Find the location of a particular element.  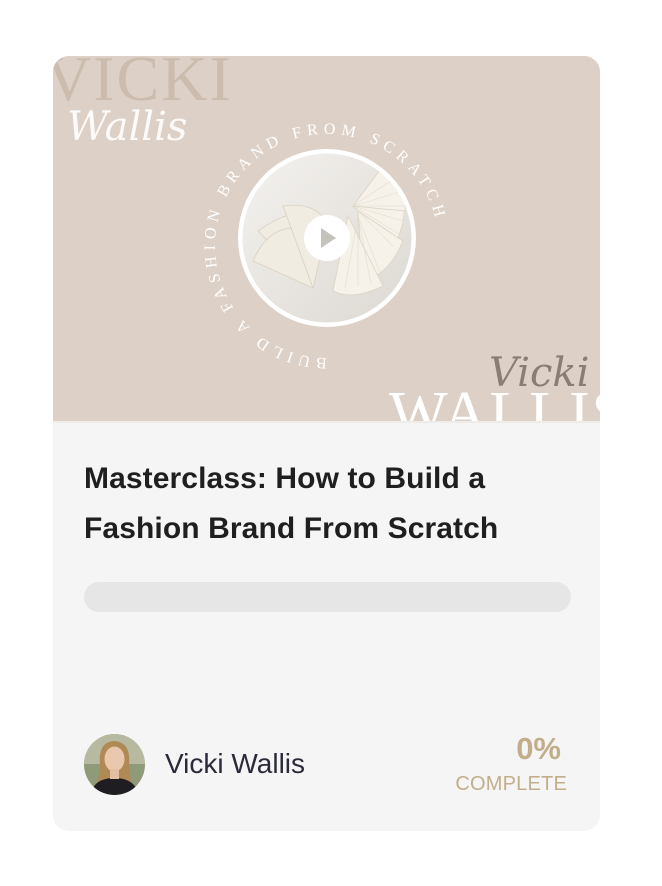

avatar-image is located at coordinates (114, 764).